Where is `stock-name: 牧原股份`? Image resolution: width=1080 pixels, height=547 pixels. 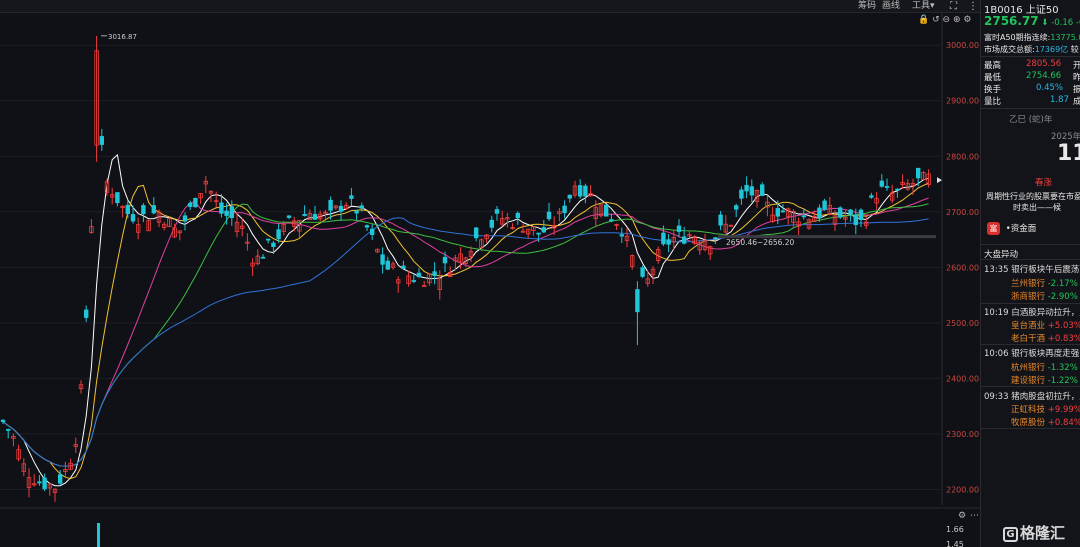
stock-name: 牧原股份 is located at coordinates (1028, 423).